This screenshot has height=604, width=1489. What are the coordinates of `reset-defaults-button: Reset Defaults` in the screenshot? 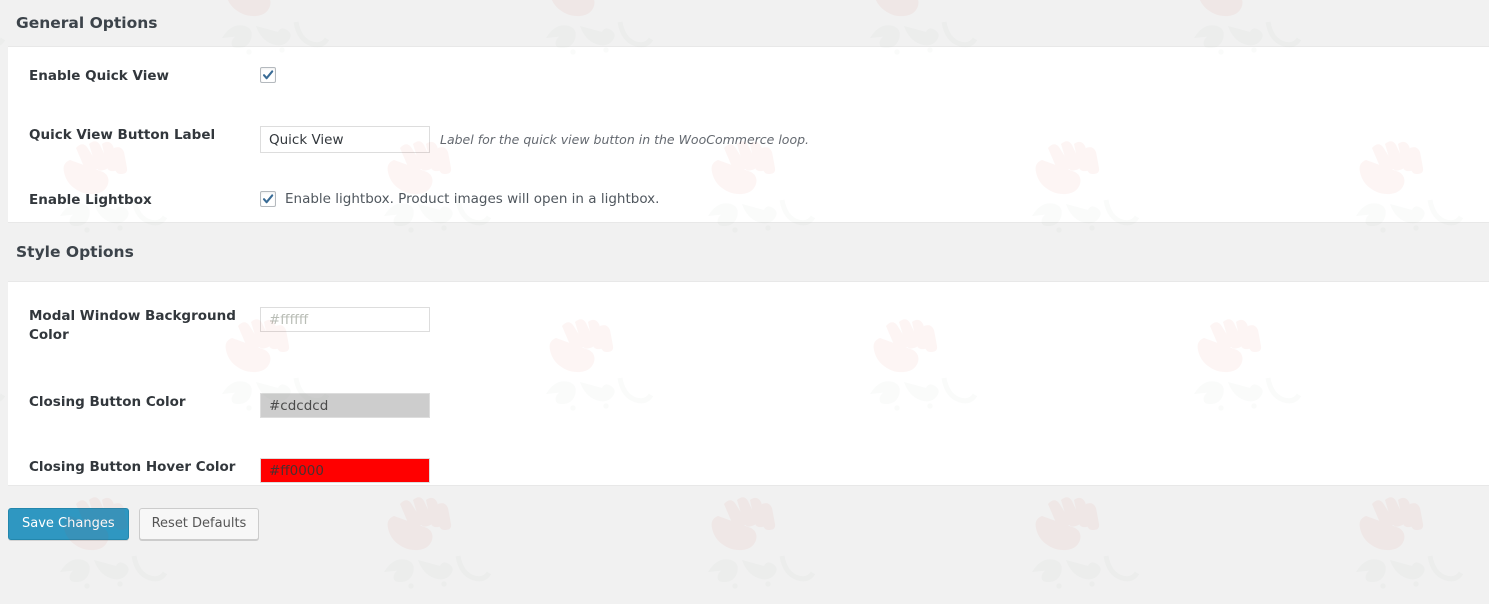 It's located at (199, 524).